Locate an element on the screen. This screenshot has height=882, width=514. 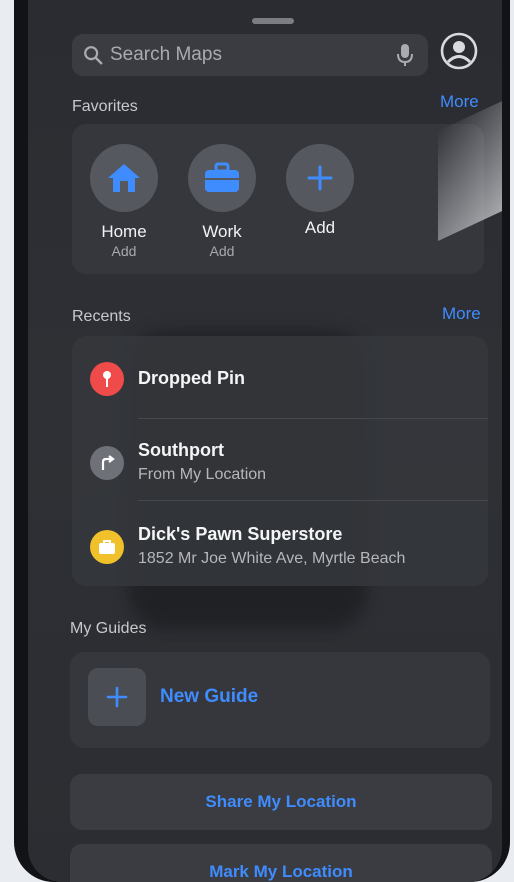
favorite-add: Add is located at coordinates (320, 191).